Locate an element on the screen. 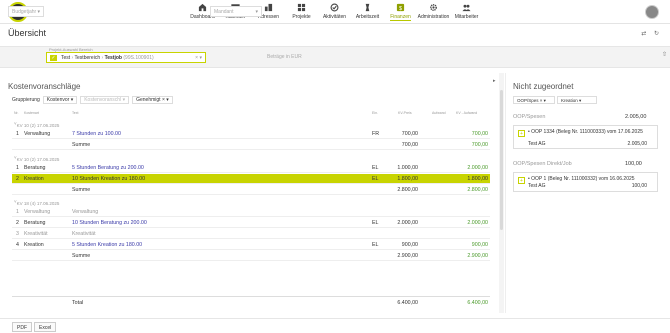 The height and width of the screenshot is (333, 670). footer-bar is located at coordinates (335, 325).